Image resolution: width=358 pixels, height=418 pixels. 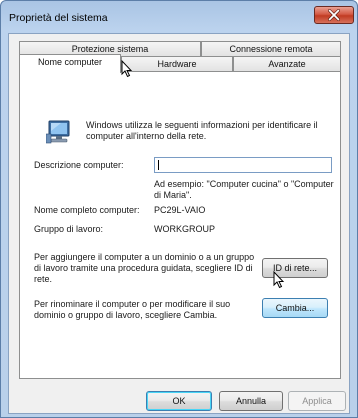 I want to click on description-label: Descrizione computer:, so click(x=79, y=165).